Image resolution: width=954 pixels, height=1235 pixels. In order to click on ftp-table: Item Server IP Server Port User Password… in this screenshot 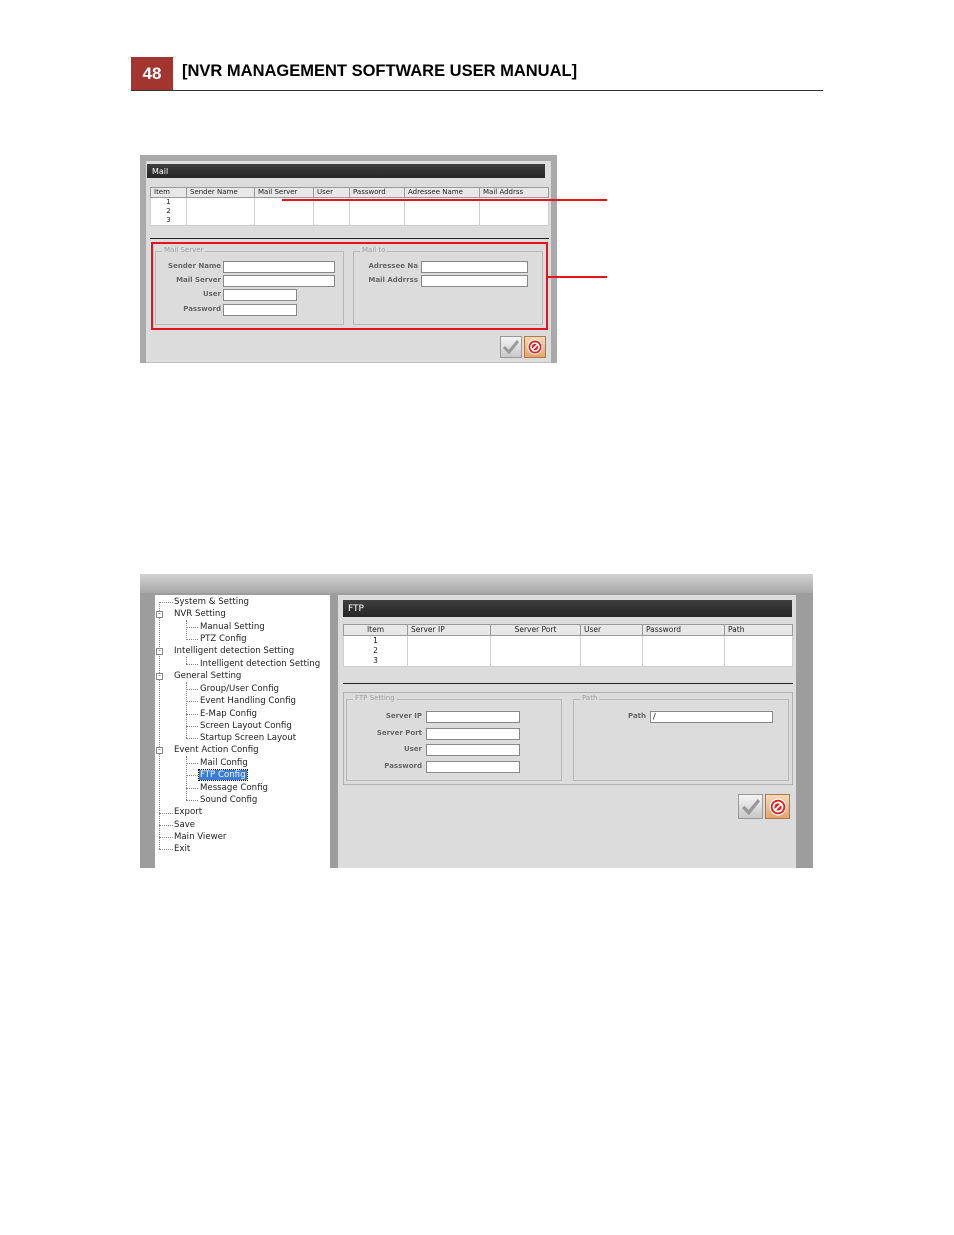, I will do `click(568, 645)`.